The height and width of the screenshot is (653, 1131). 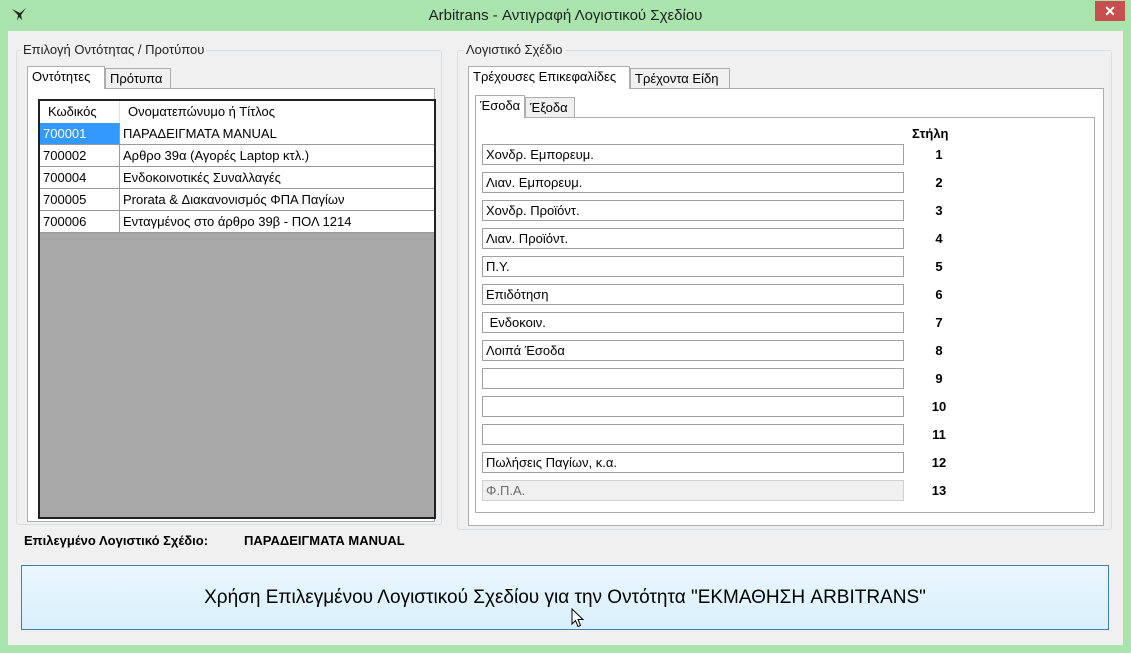 What do you see at coordinates (80, 200) in the screenshot?
I see `cell-code: 700005` at bounding box center [80, 200].